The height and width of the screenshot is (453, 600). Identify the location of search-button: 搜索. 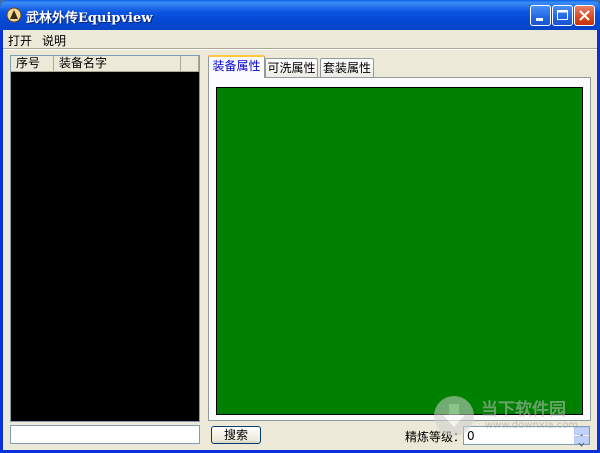
(236, 435).